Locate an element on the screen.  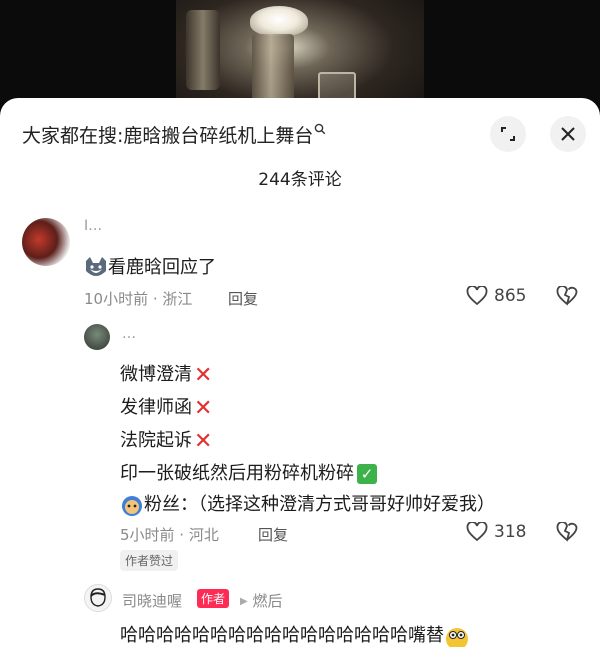
sketch-face-icon is located at coordinates (98, 597).